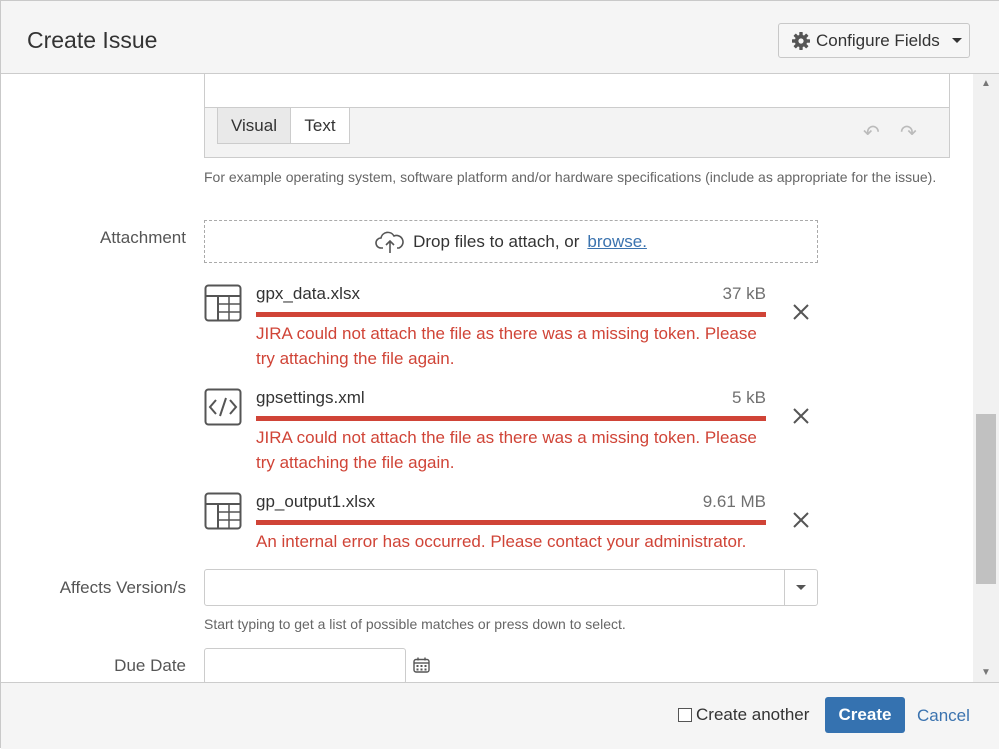  I want to click on affects-version-select, so click(511, 587).